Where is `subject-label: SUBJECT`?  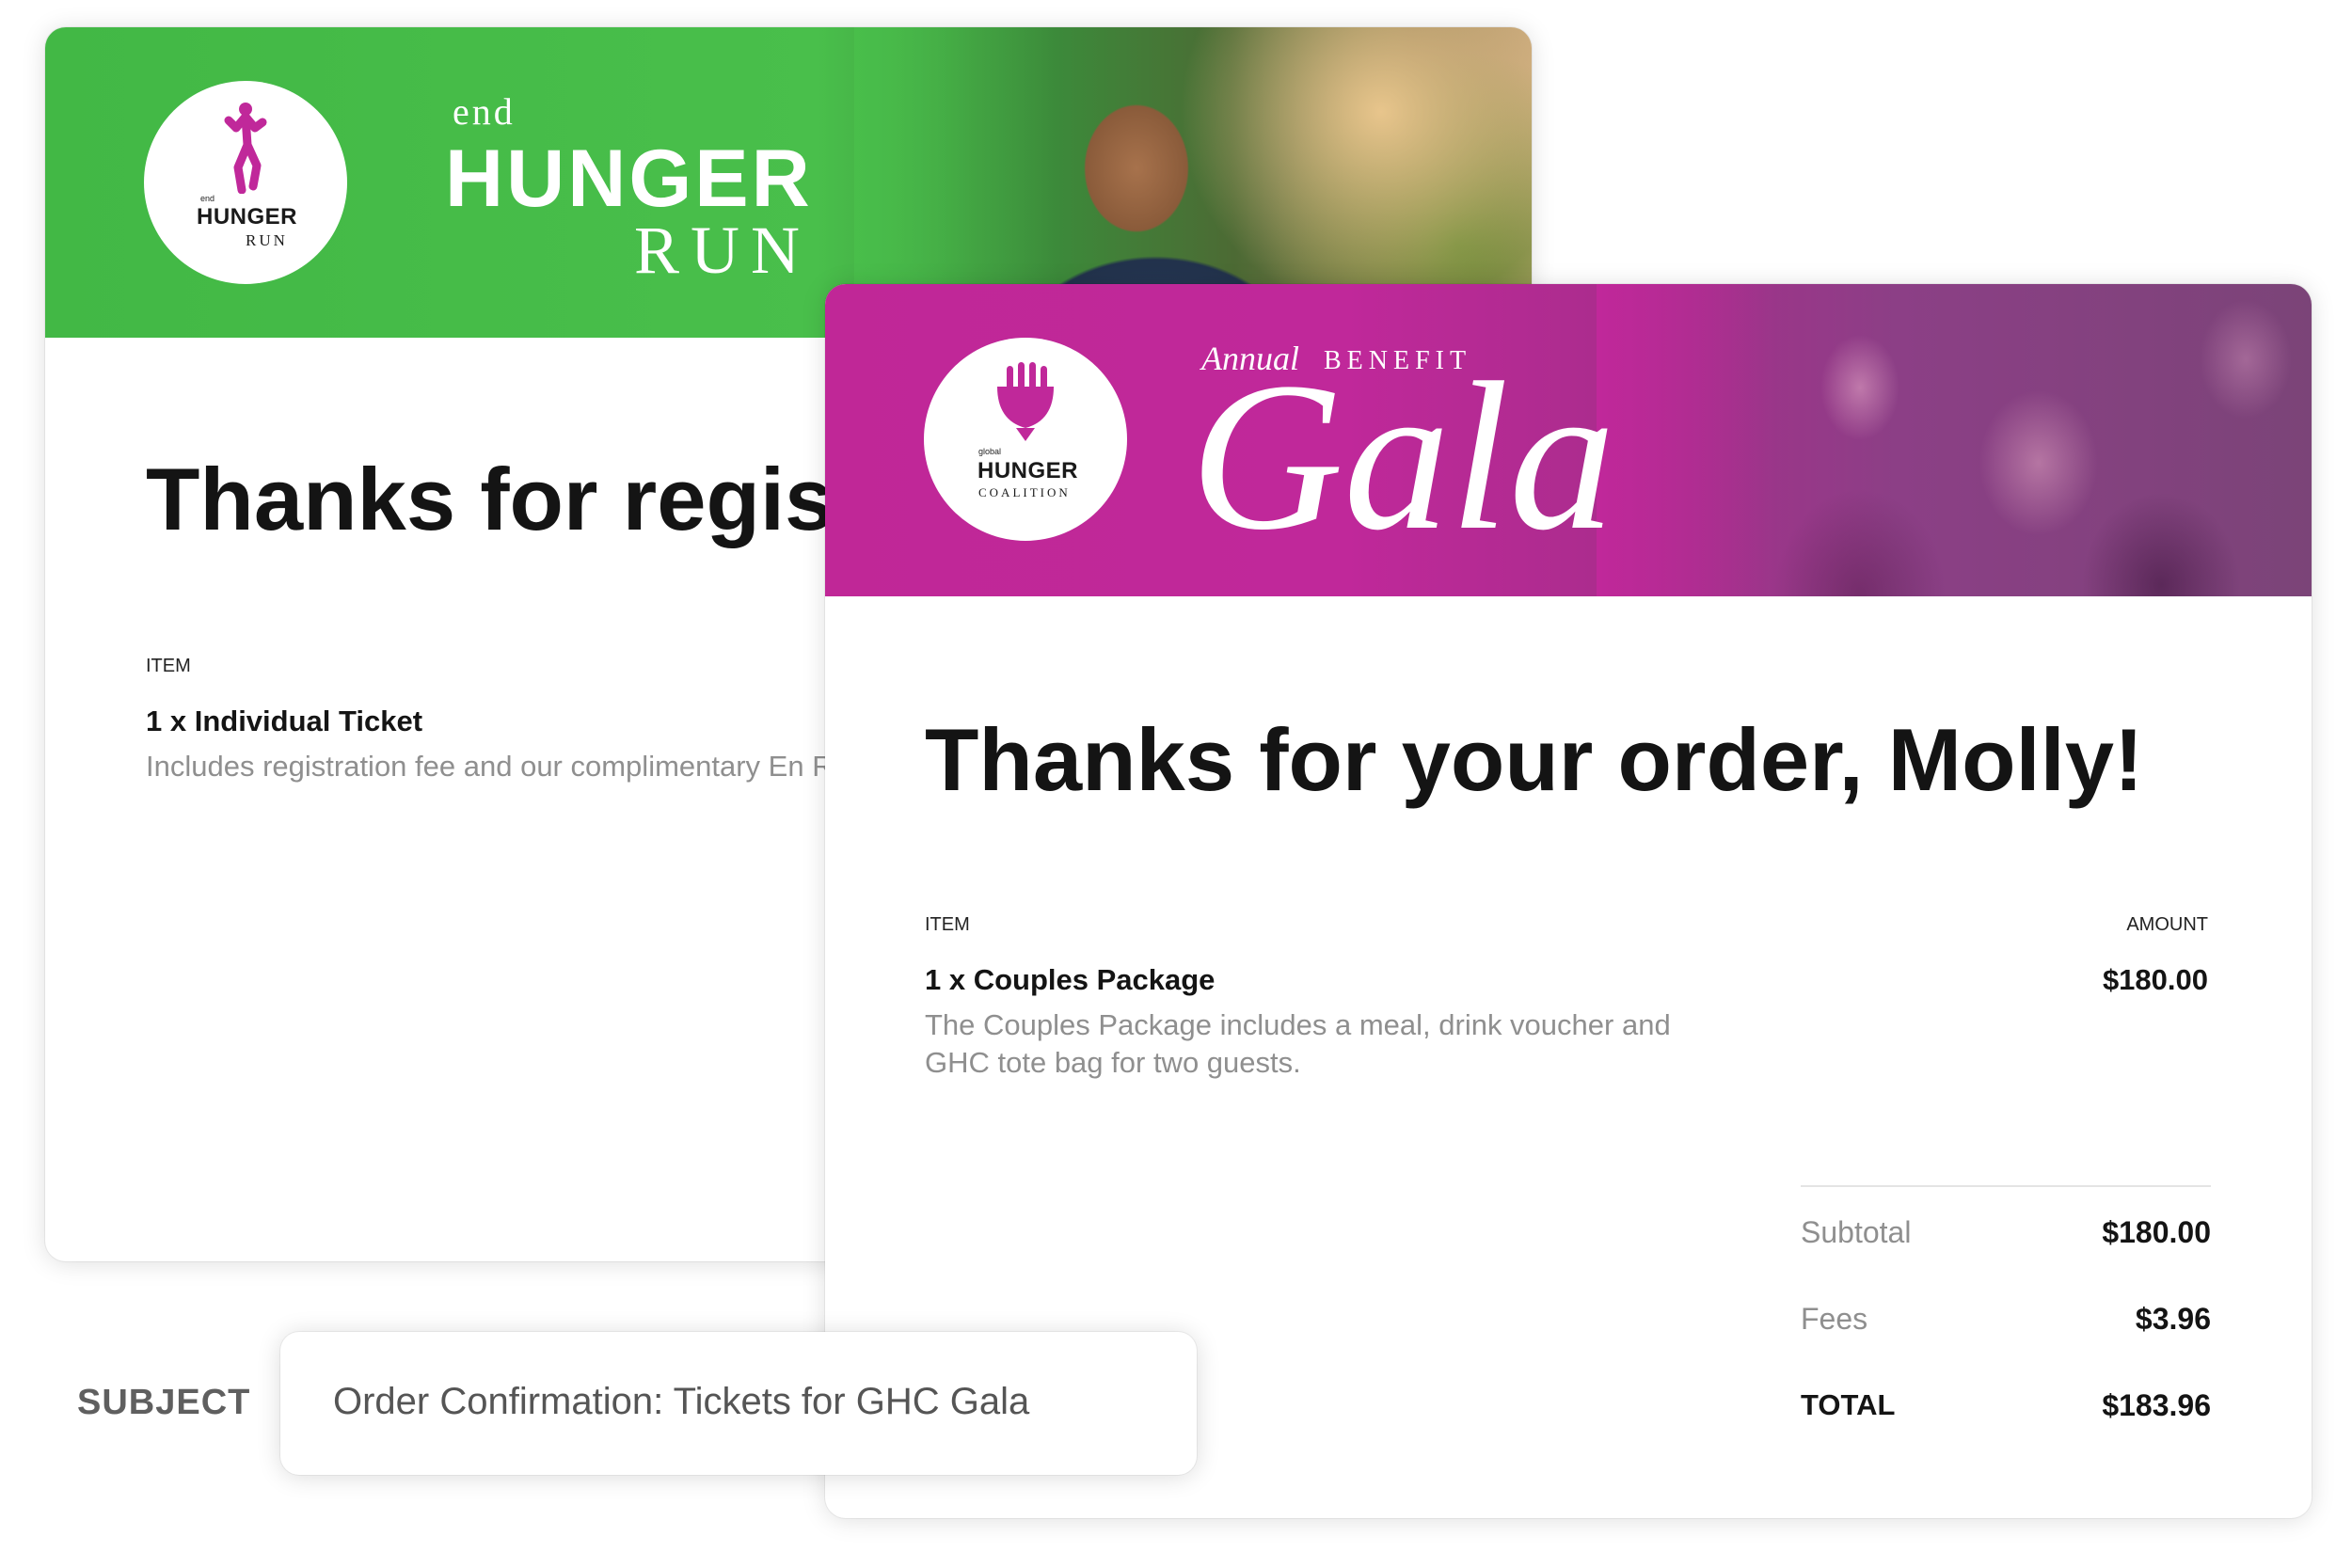
subject-label: SUBJECT is located at coordinates (164, 1402).